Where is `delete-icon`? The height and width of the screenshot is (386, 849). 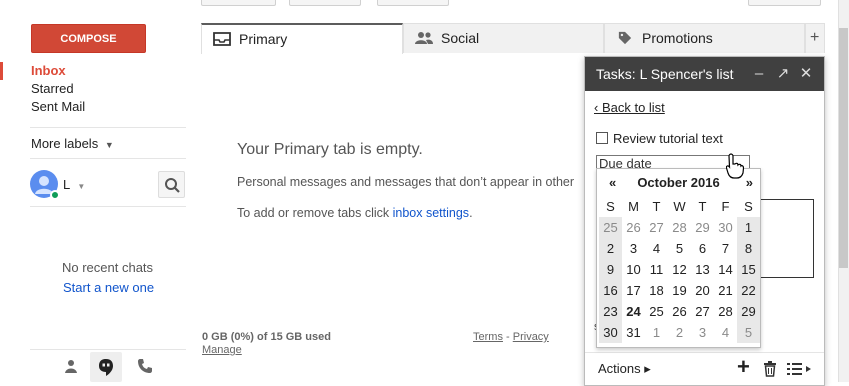 delete-icon is located at coordinates (770, 369).